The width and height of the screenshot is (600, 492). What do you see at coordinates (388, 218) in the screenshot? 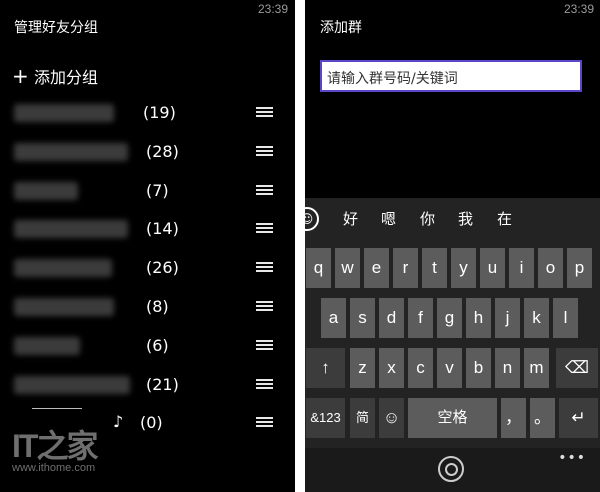
I see `suggestion-word: 嗯` at bounding box center [388, 218].